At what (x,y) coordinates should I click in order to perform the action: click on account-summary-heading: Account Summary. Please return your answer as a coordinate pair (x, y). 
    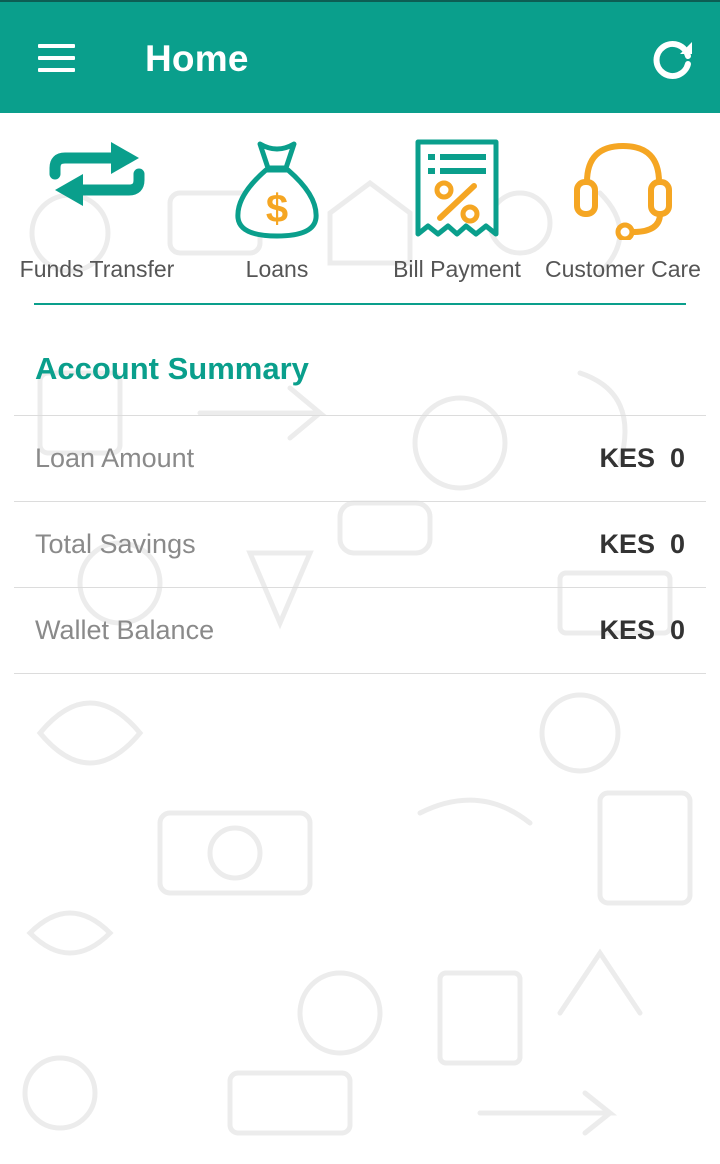
    Looking at the image, I should click on (172, 368).